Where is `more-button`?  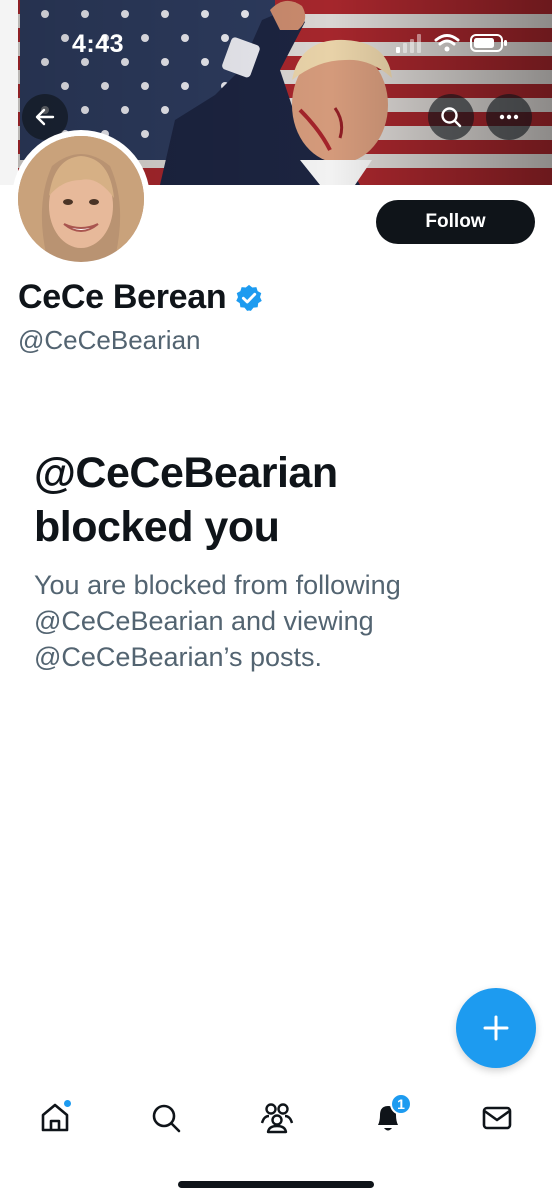
more-button is located at coordinates (509, 117).